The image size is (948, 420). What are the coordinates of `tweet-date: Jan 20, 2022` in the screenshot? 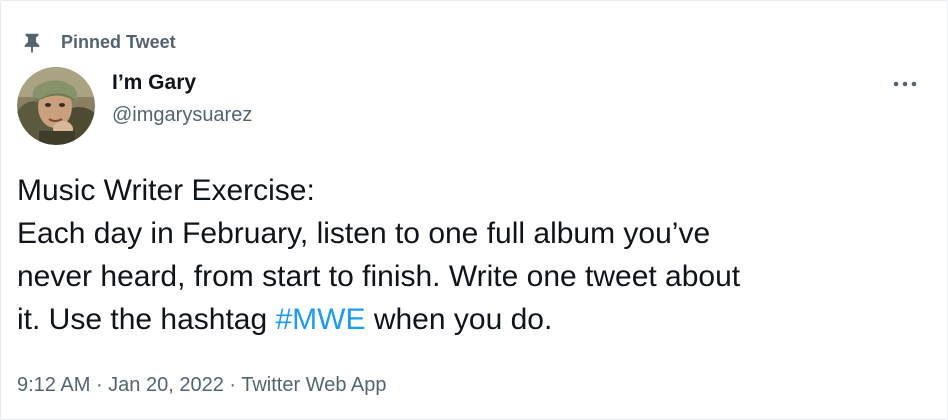 It's located at (166, 385).